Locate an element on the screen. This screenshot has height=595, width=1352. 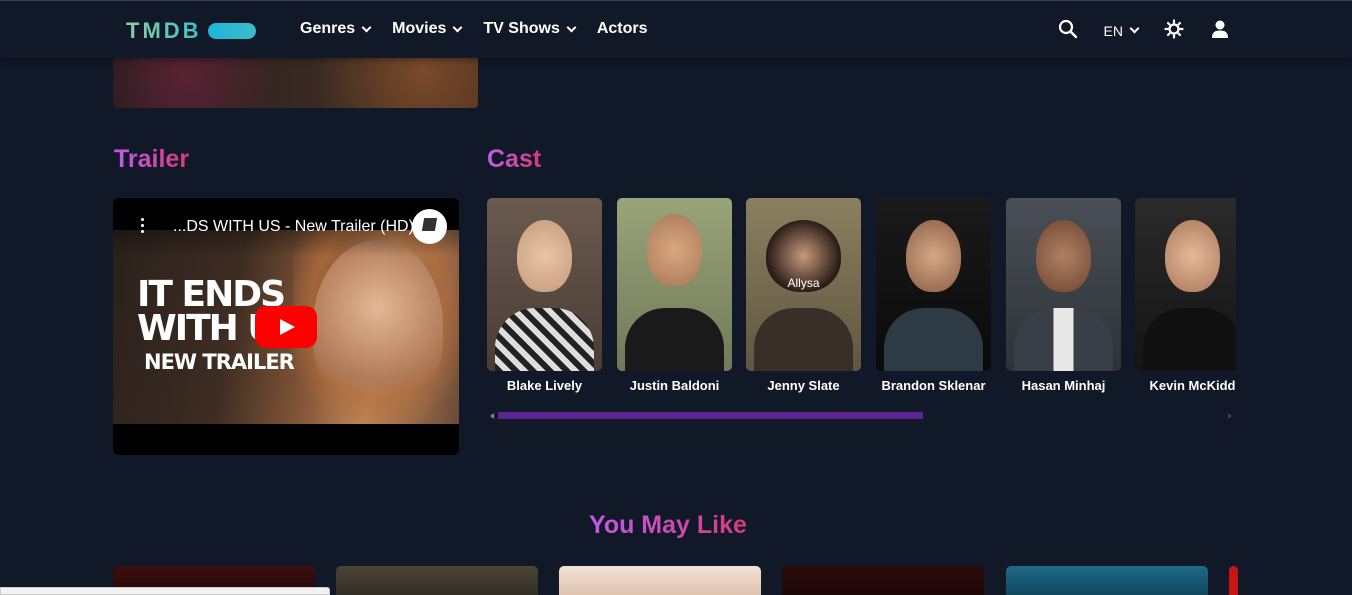
cast-name: Hasan Minhaj is located at coordinates (1063, 385).